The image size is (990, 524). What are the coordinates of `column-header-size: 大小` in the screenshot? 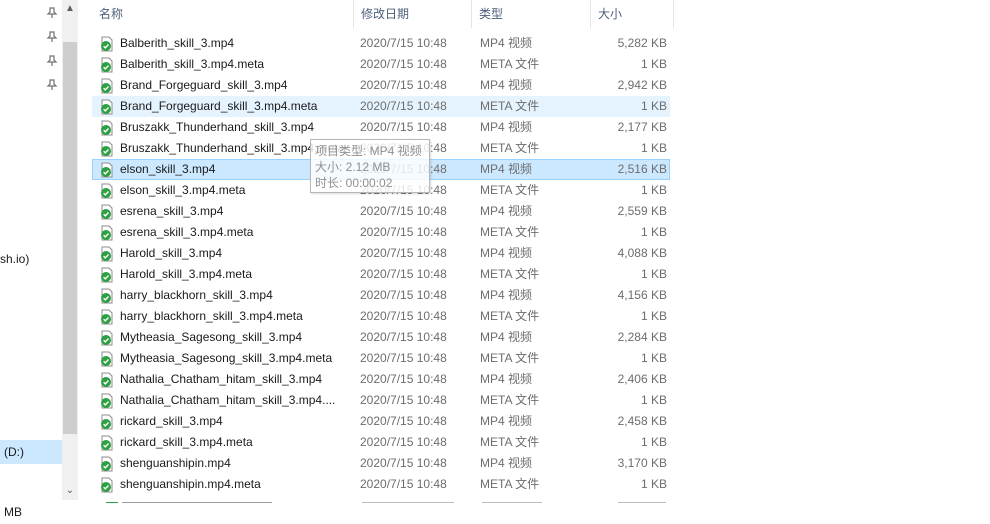 It's located at (632, 14).